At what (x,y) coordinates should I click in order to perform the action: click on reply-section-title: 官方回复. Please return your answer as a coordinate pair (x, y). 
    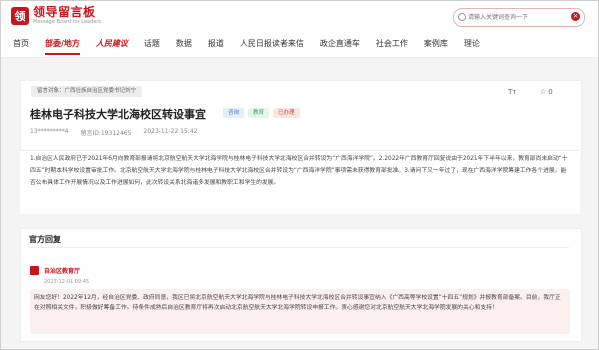
    Looking at the image, I should click on (45, 239).